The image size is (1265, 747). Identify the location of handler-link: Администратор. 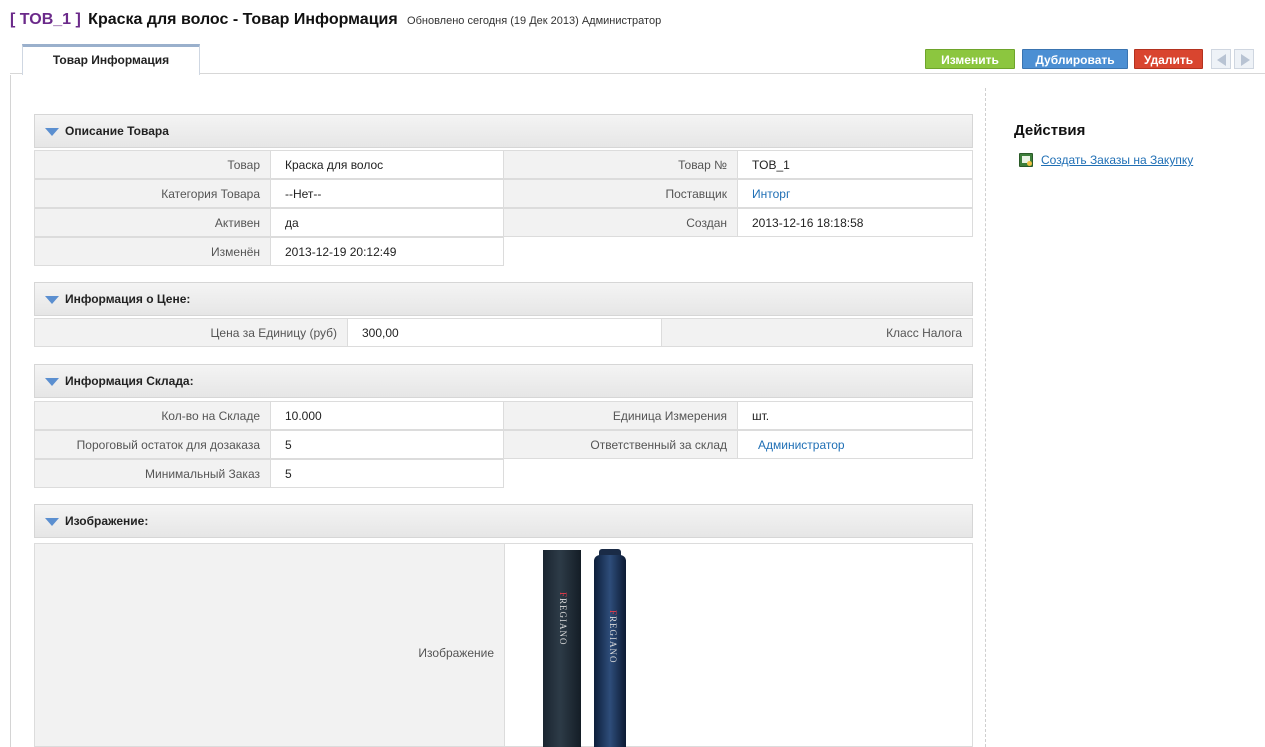
(855, 444).